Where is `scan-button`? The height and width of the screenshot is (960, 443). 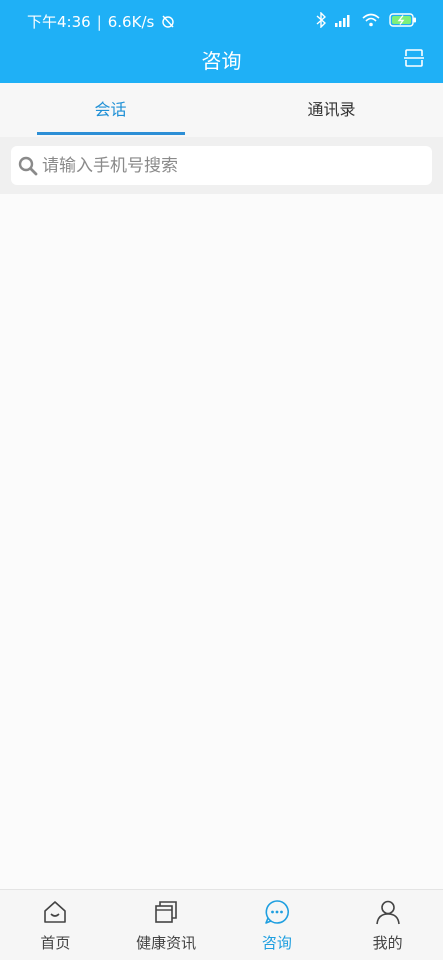
scan-button is located at coordinates (414, 58).